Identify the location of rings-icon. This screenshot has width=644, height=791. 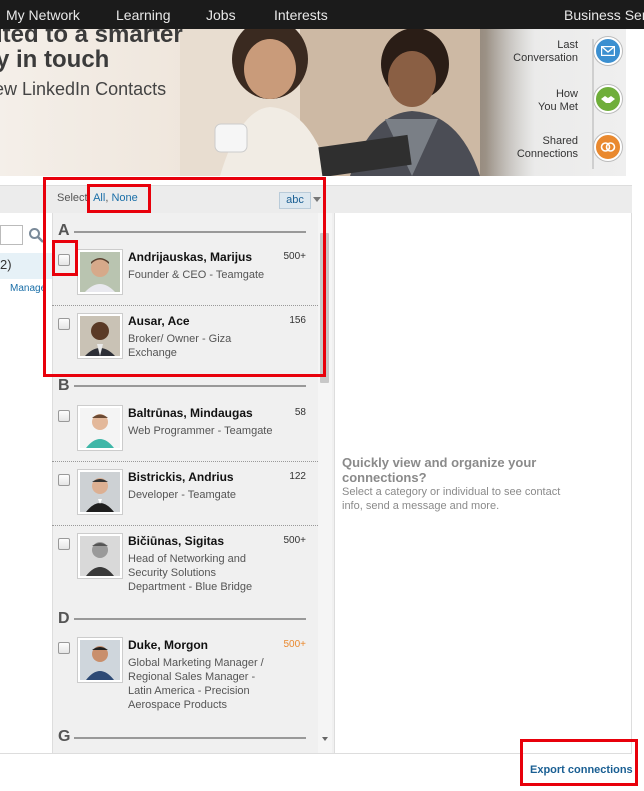
(608, 147).